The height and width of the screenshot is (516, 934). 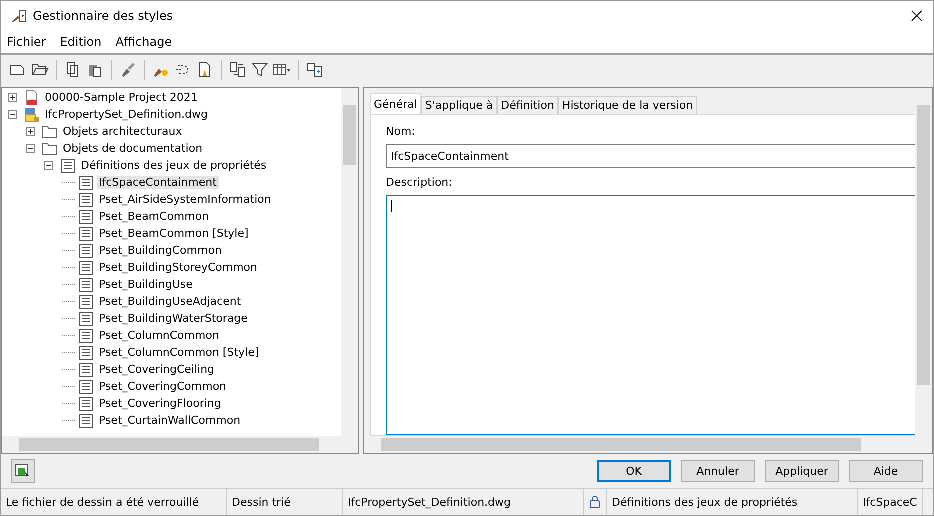 I want to click on tree-item: 00000-Sample Project 2021, so click(x=121, y=97).